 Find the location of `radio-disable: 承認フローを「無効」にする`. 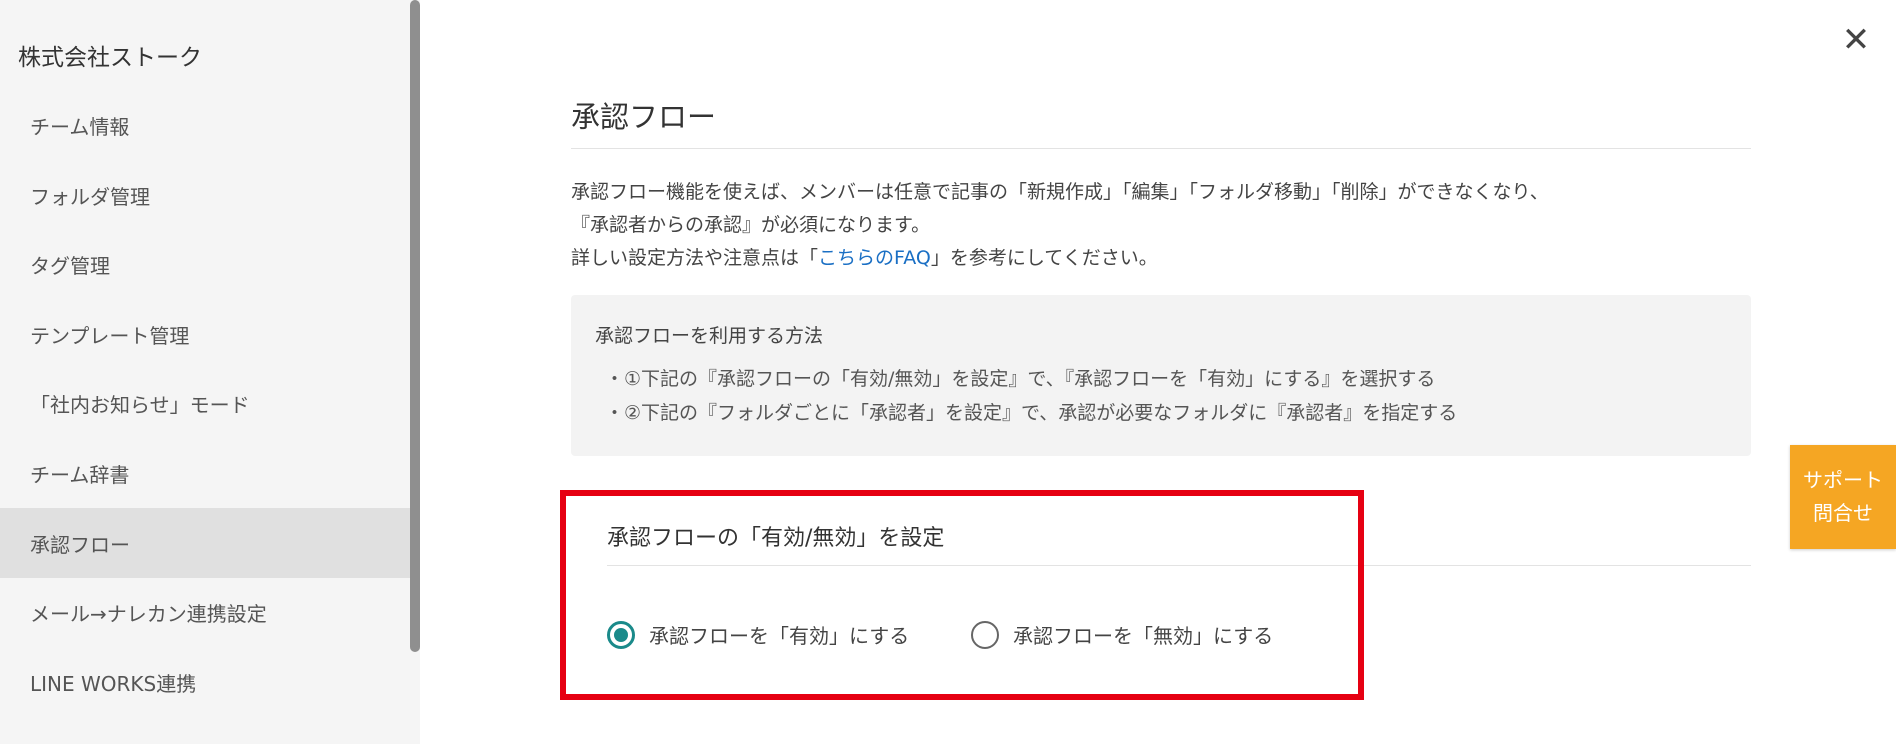

radio-disable: 承認フローを「無効」にする is located at coordinates (1122, 634).